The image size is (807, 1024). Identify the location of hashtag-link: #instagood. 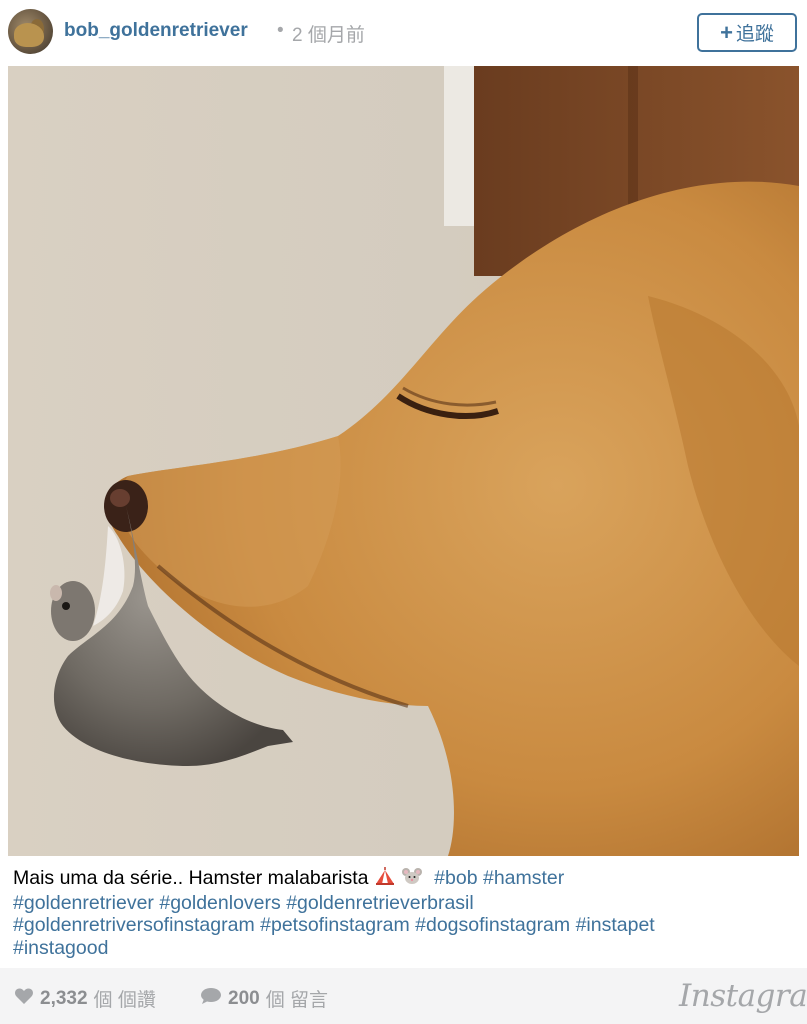
(60, 948).